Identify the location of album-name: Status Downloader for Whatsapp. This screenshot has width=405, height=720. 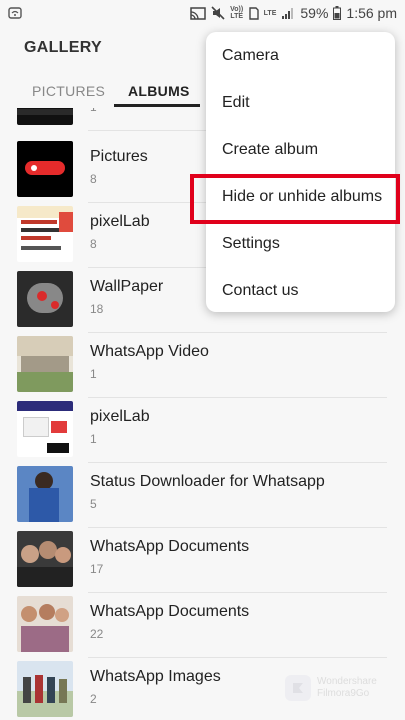
(207, 481).